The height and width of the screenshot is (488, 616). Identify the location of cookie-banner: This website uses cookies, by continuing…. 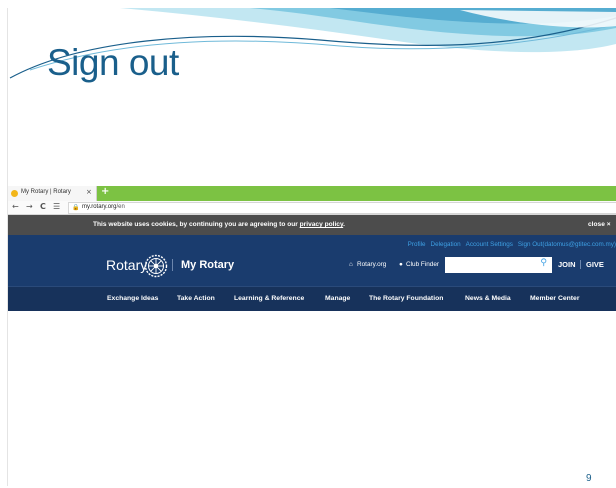
(312, 225).